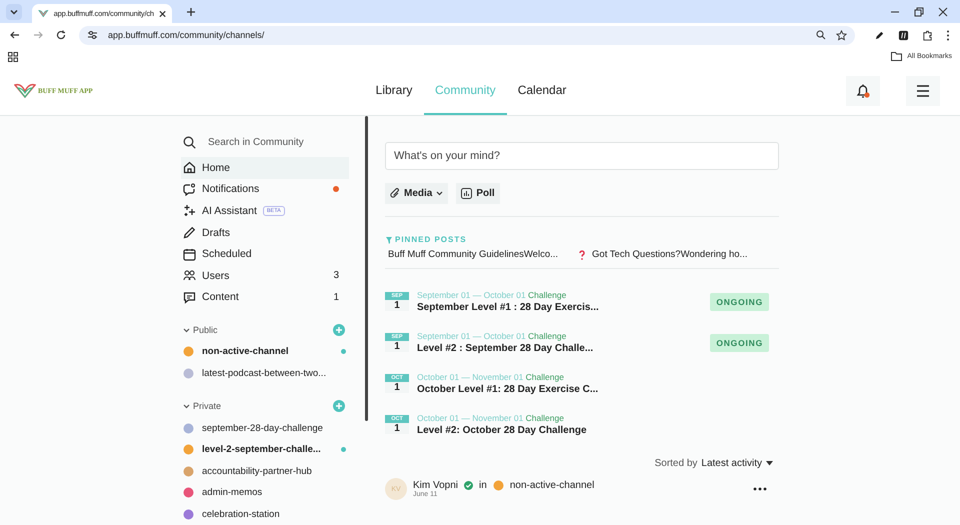  I want to click on sidebar-item: Notifications, so click(265, 189).